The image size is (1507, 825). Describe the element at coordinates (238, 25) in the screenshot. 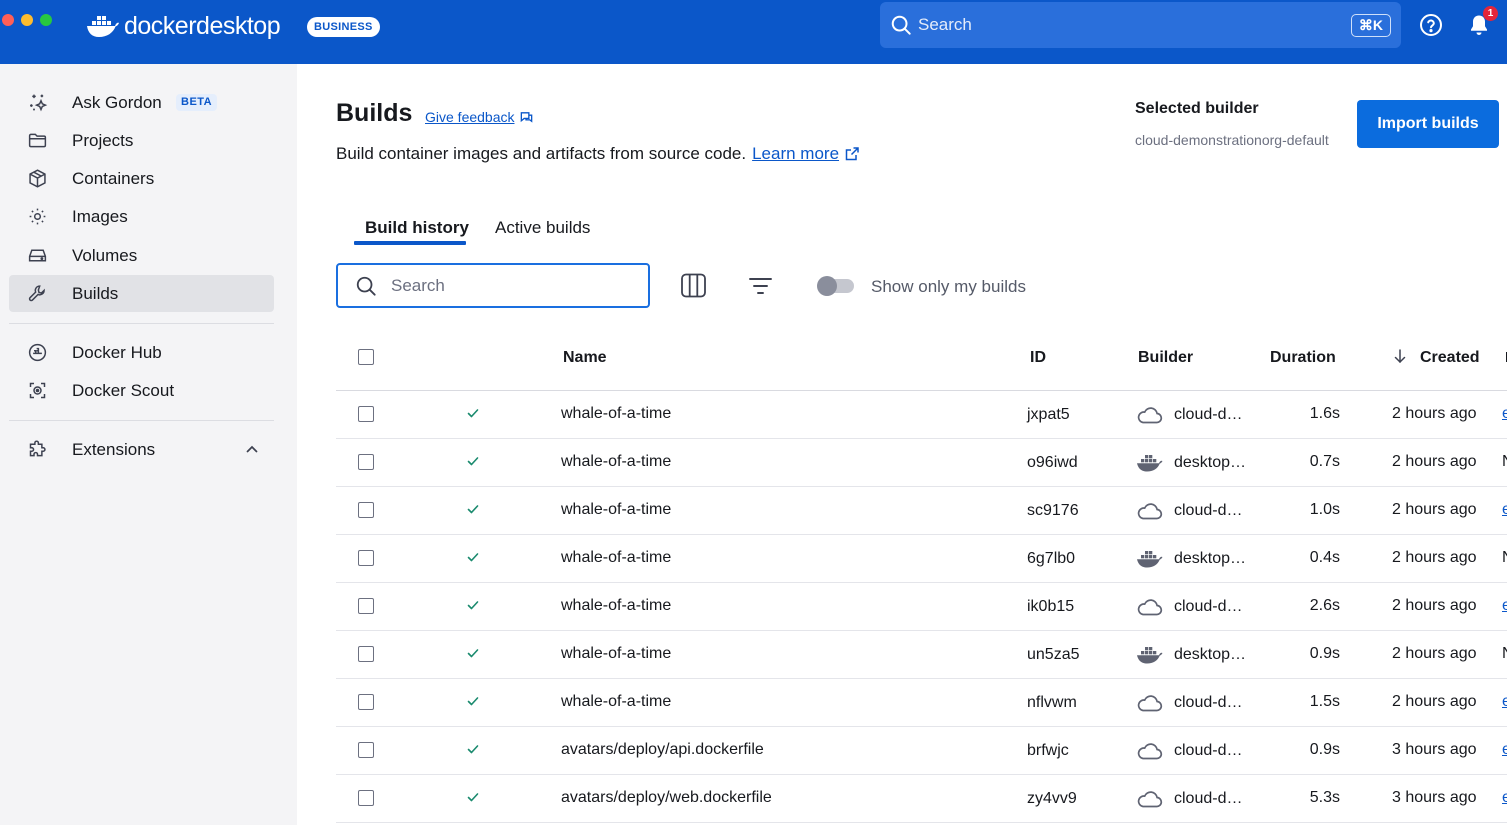

I see `brand-suffix: desktop` at that location.